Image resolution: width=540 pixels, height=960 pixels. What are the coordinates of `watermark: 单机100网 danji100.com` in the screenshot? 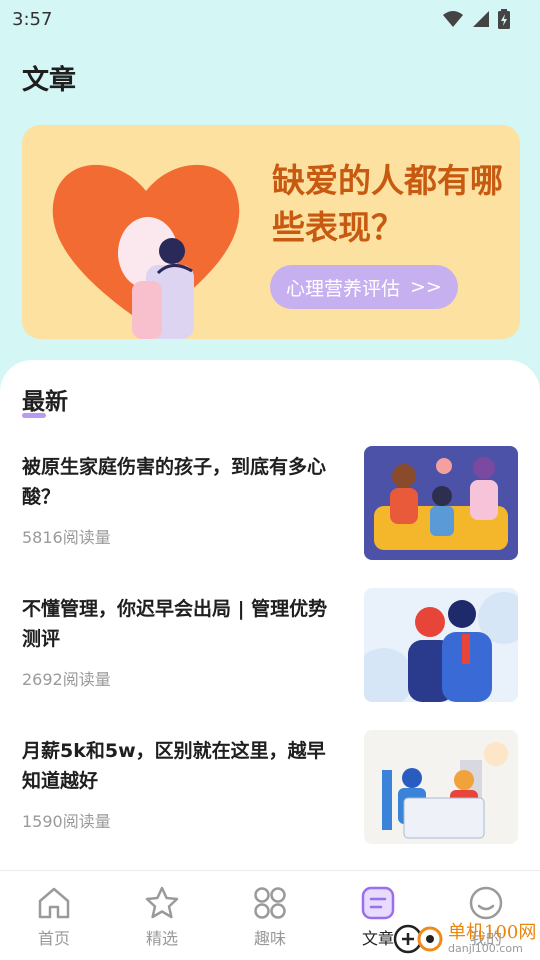 It's located at (466, 939).